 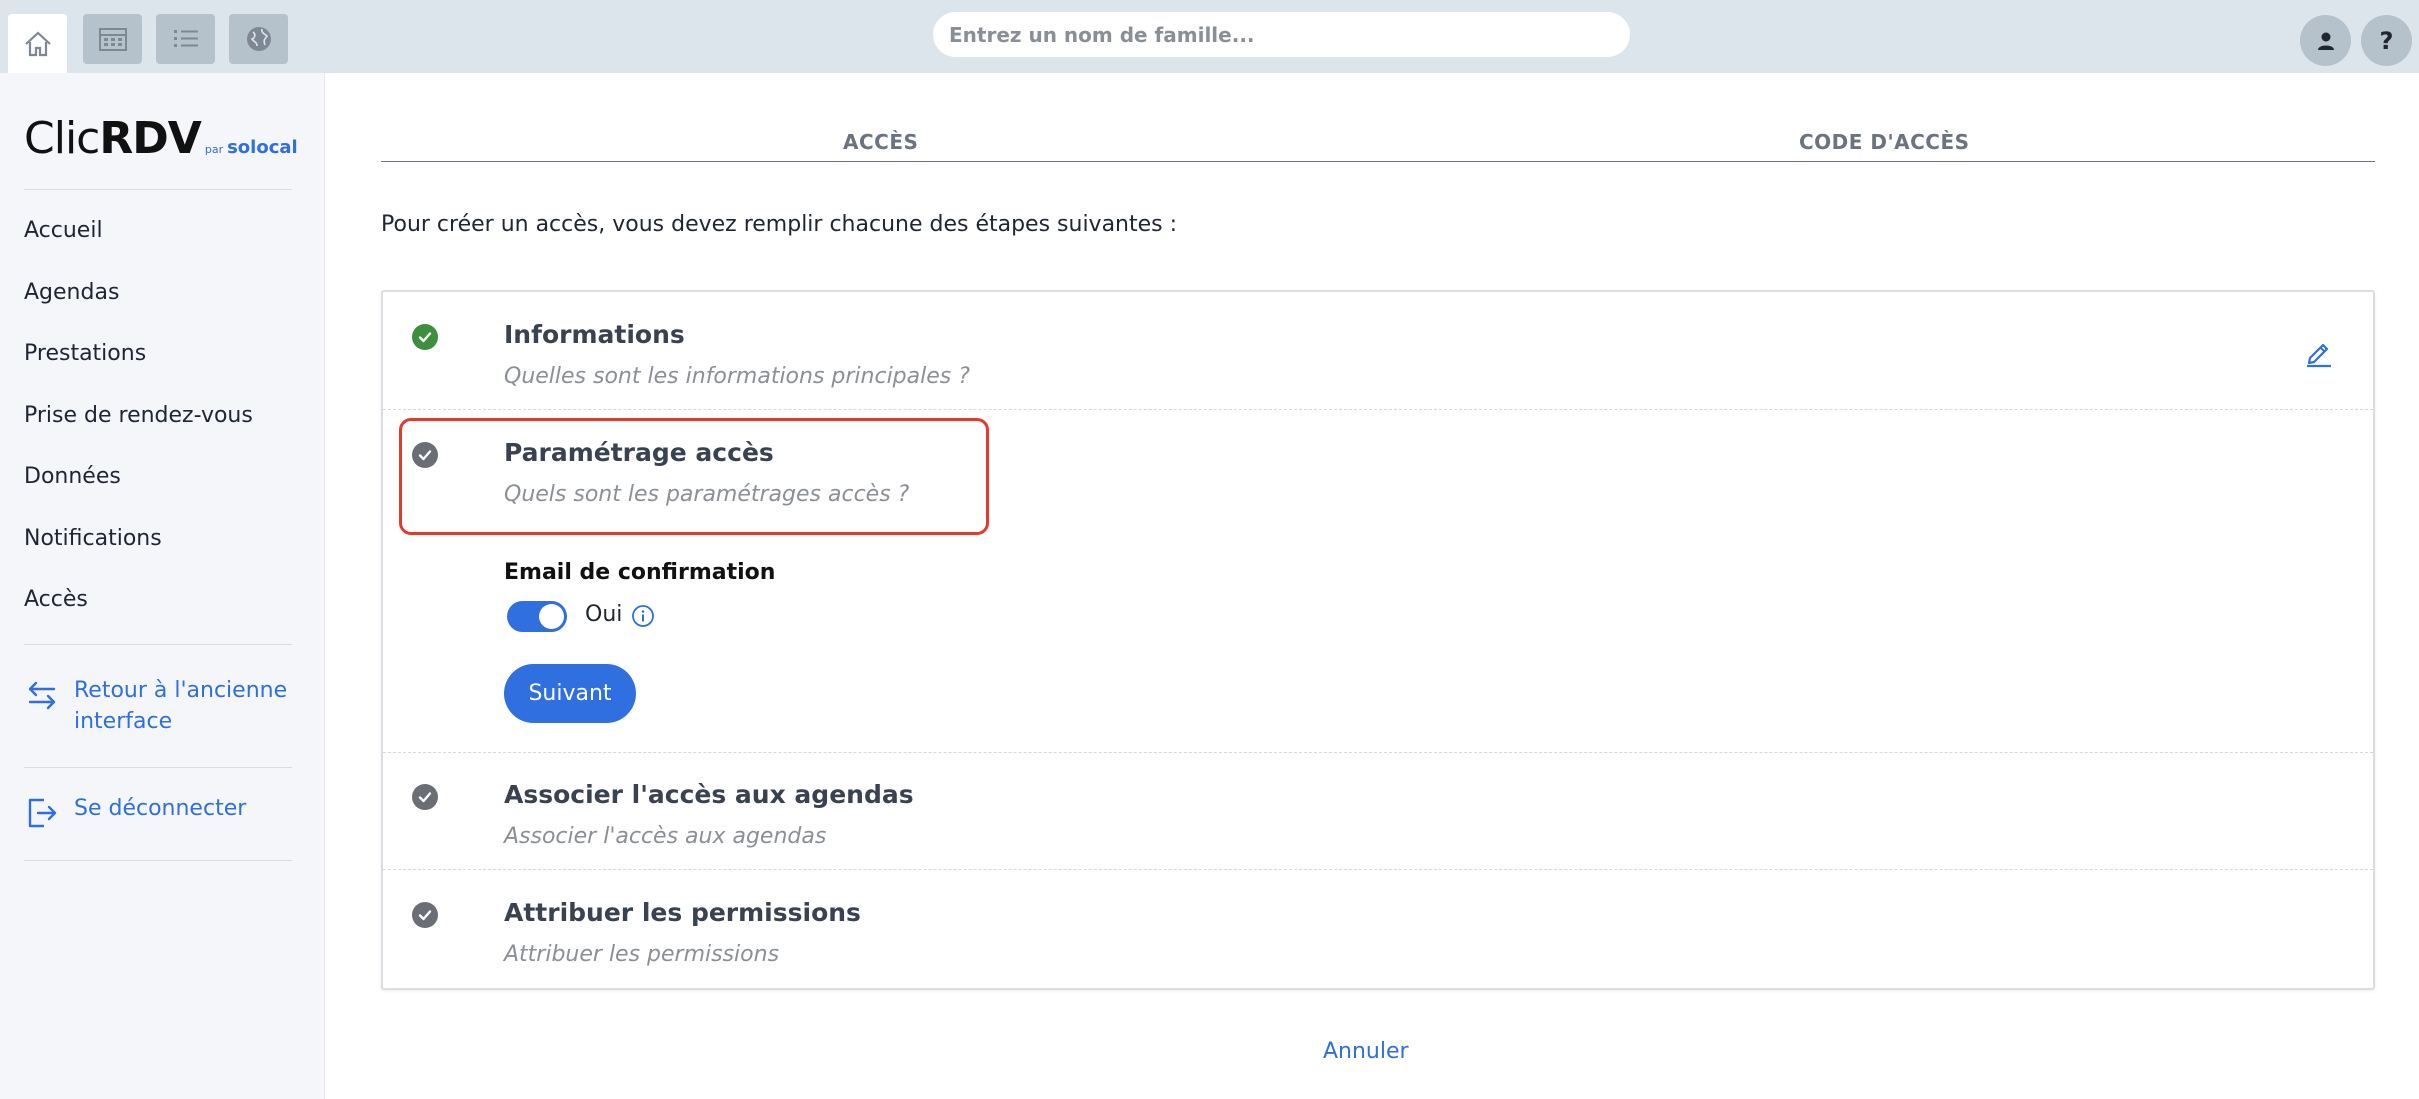 I want to click on home-icon, so click(x=37, y=43).